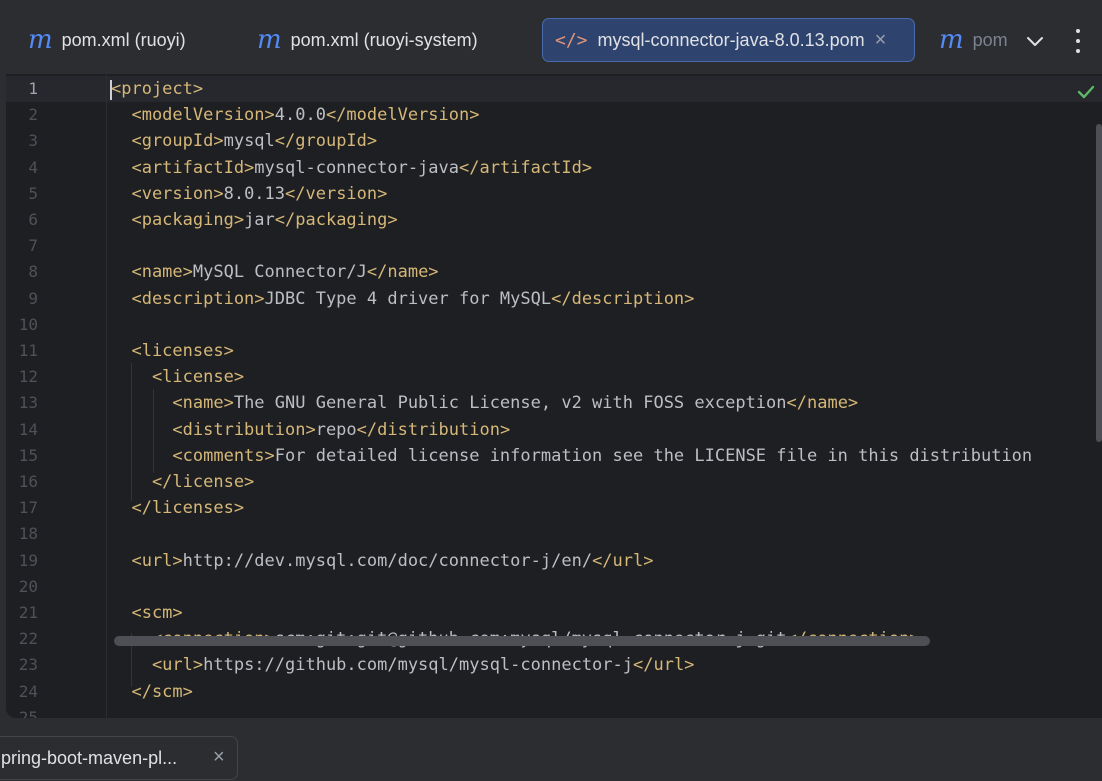  What do you see at coordinates (249, 141) in the screenshot?
I see `xml-text: mysql` at bounding box center [249, 141].